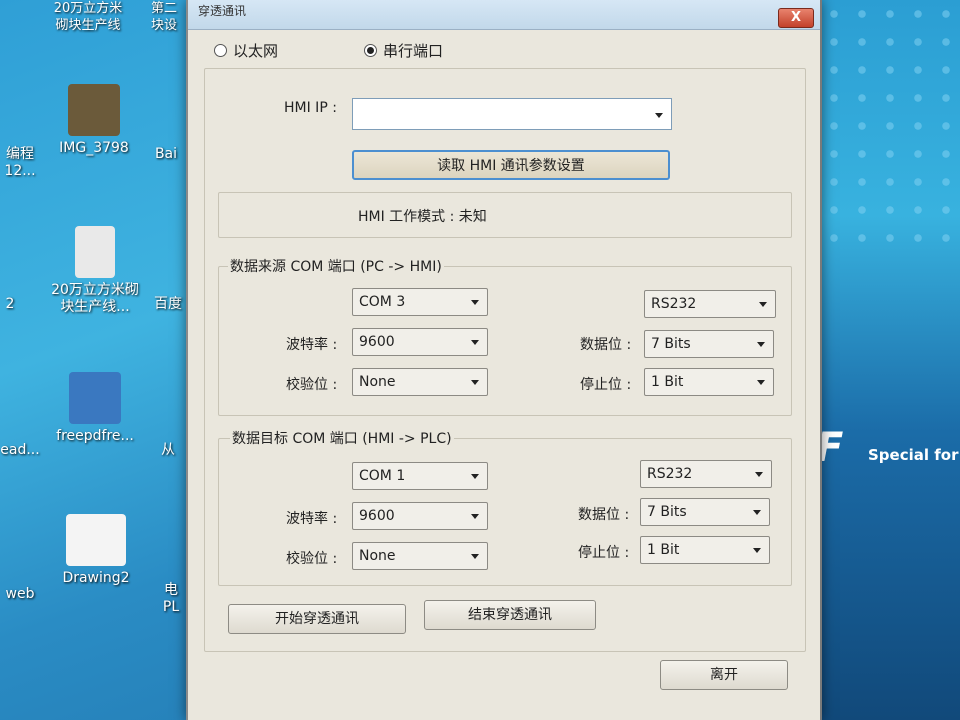  I want to click on radio-selected-icon, so click(370, 50).